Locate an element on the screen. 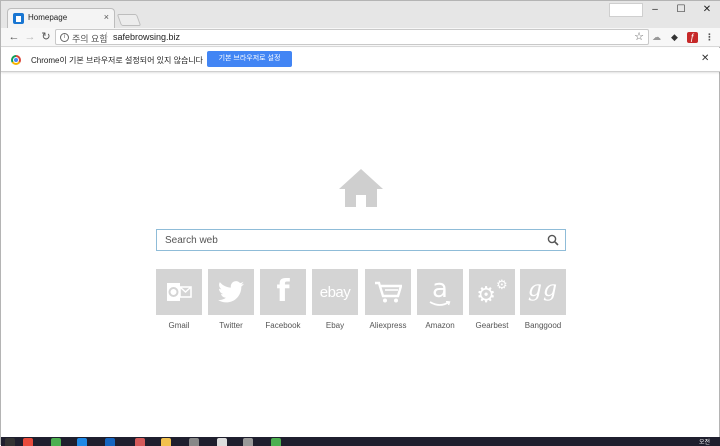  facebook-f-icon: f is located at coordinates (283, 292).